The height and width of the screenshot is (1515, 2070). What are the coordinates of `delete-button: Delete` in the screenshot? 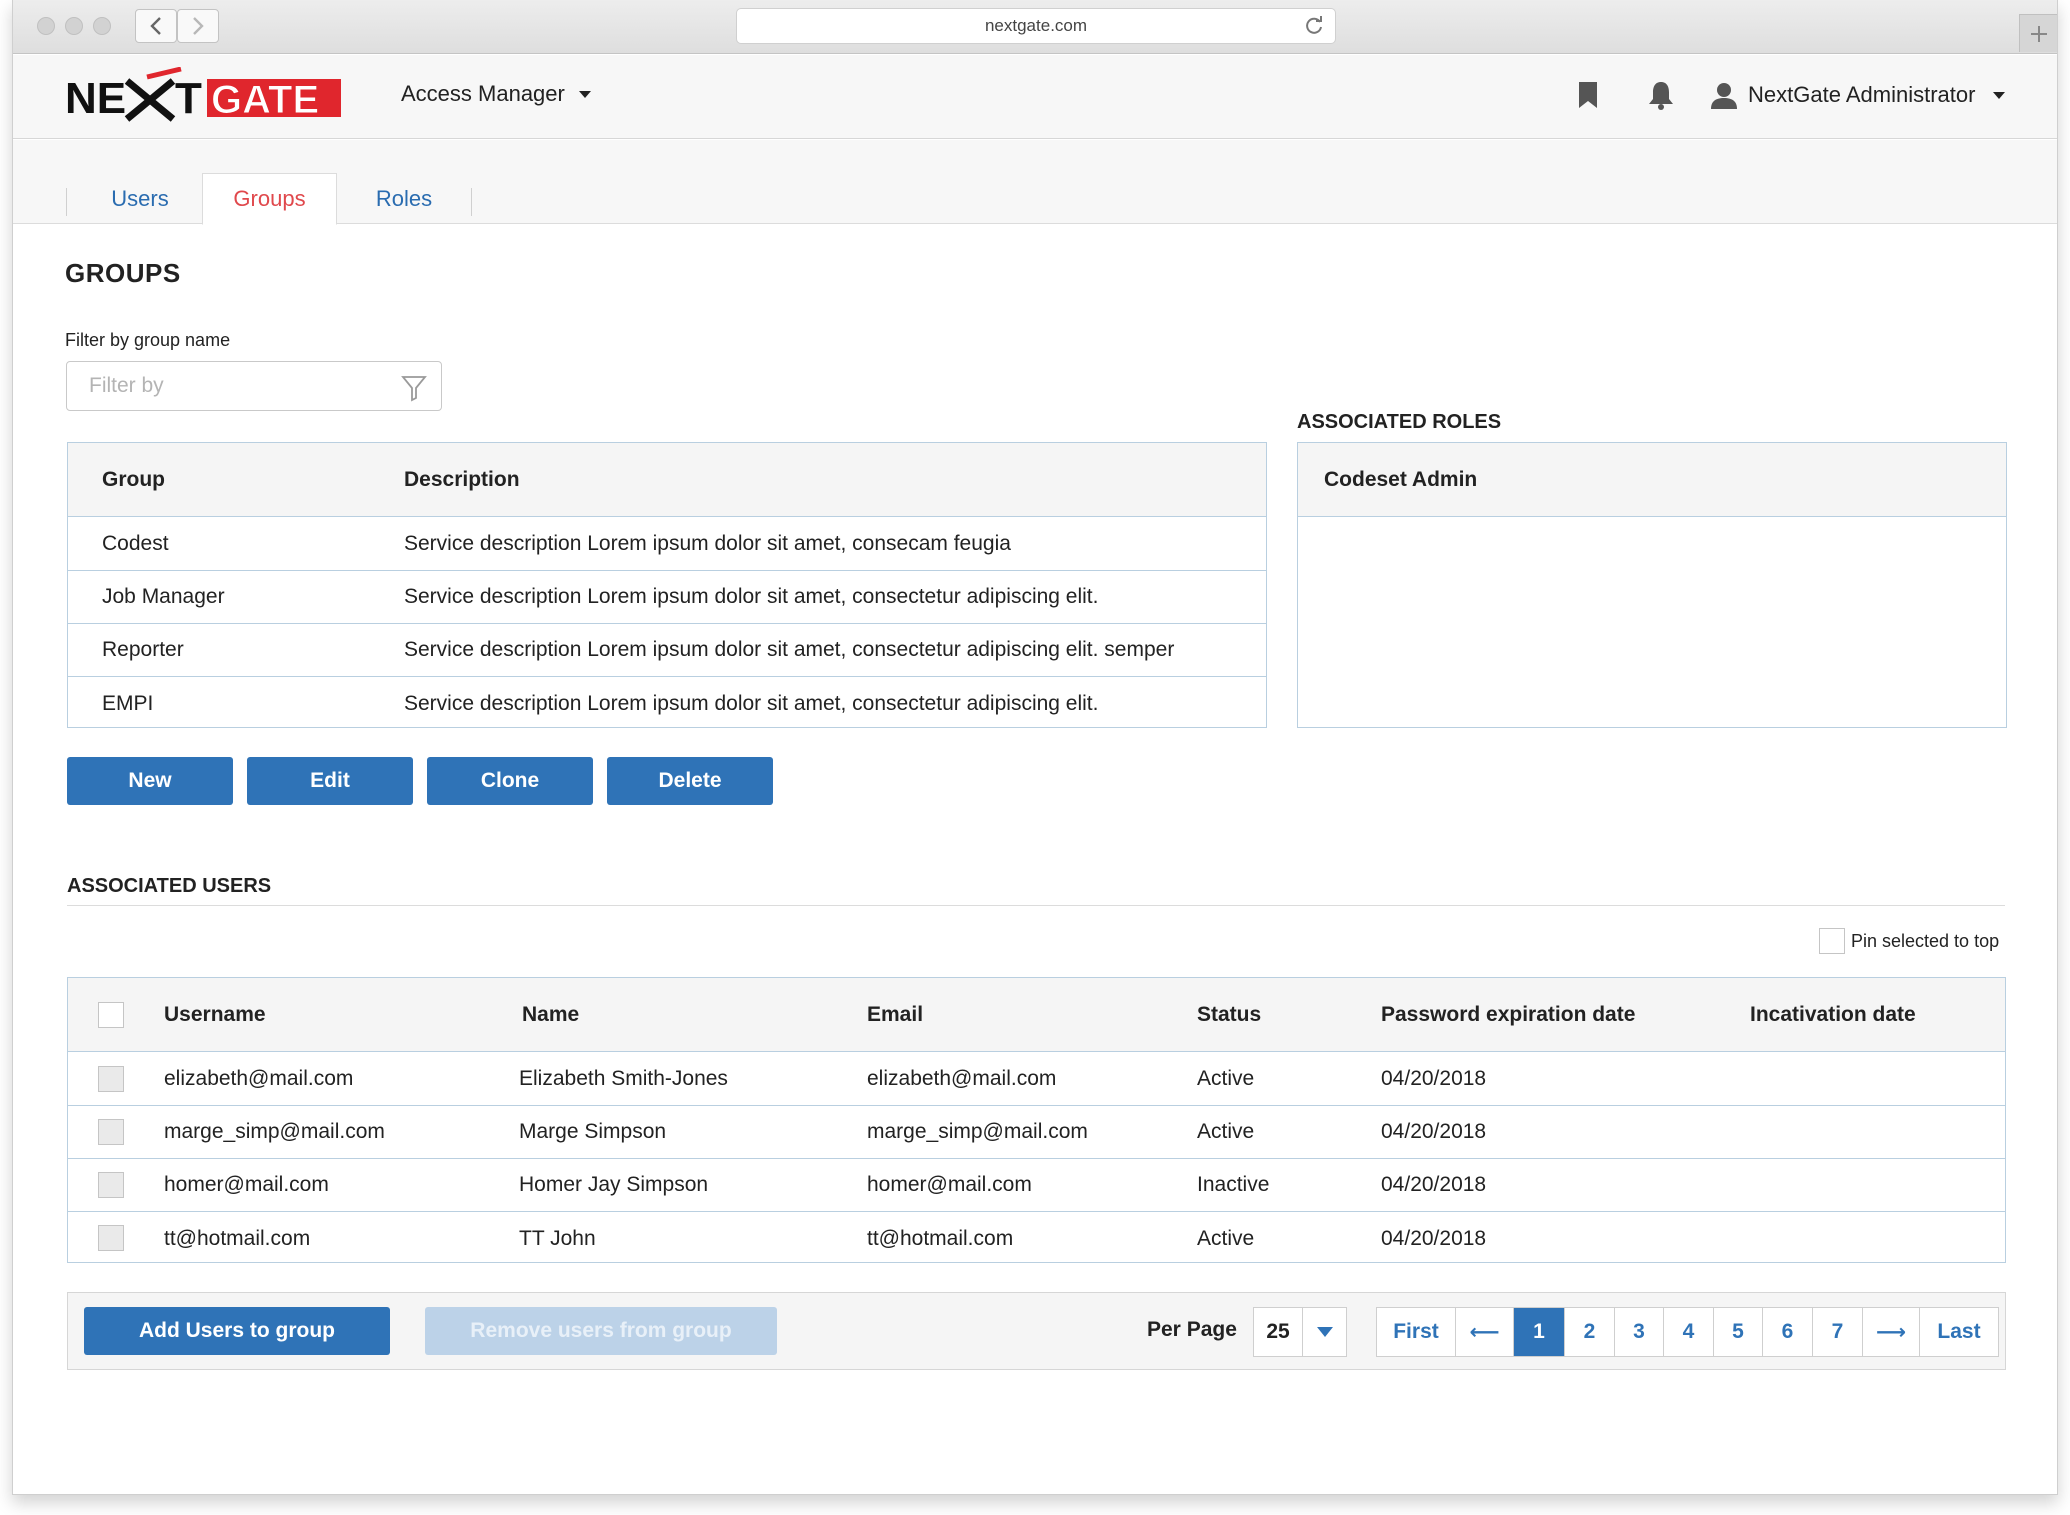 It's located at (690, 781).